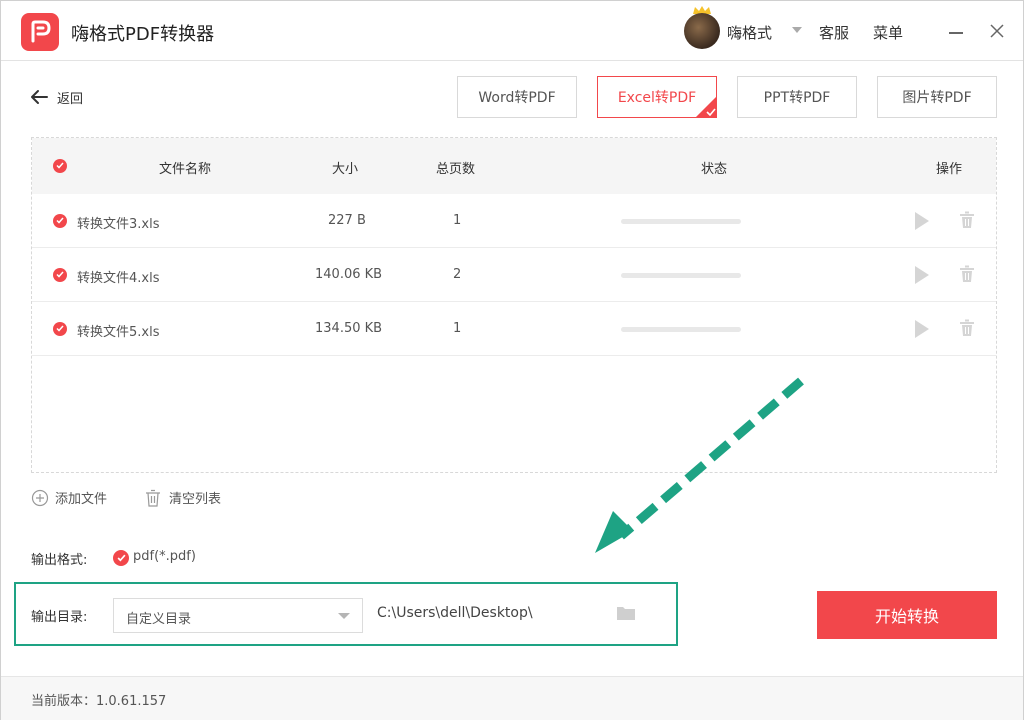 The height and width of the screenshot is (720, 1024). I want to click on tab-label: Excel转PDF, so click(657, 98).